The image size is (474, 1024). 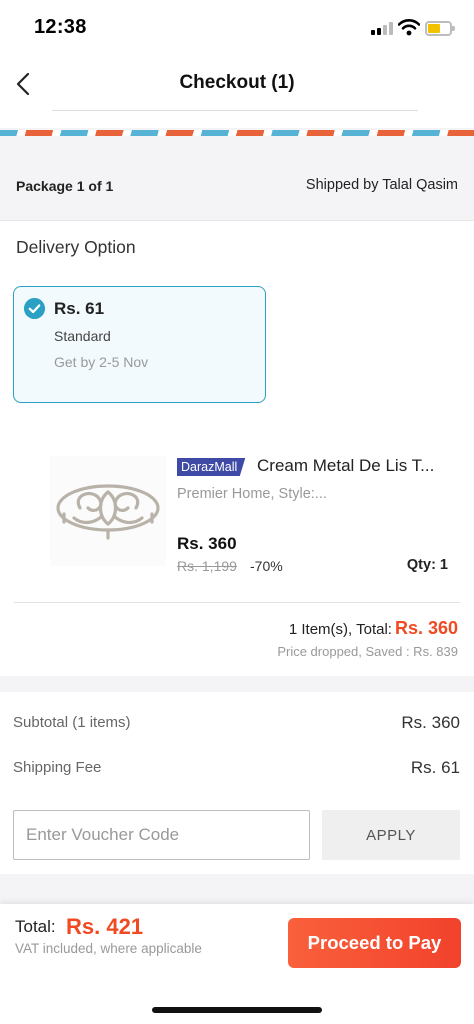 I want to click on delivery-price: Rs. 61, so click(x=79, y=308).